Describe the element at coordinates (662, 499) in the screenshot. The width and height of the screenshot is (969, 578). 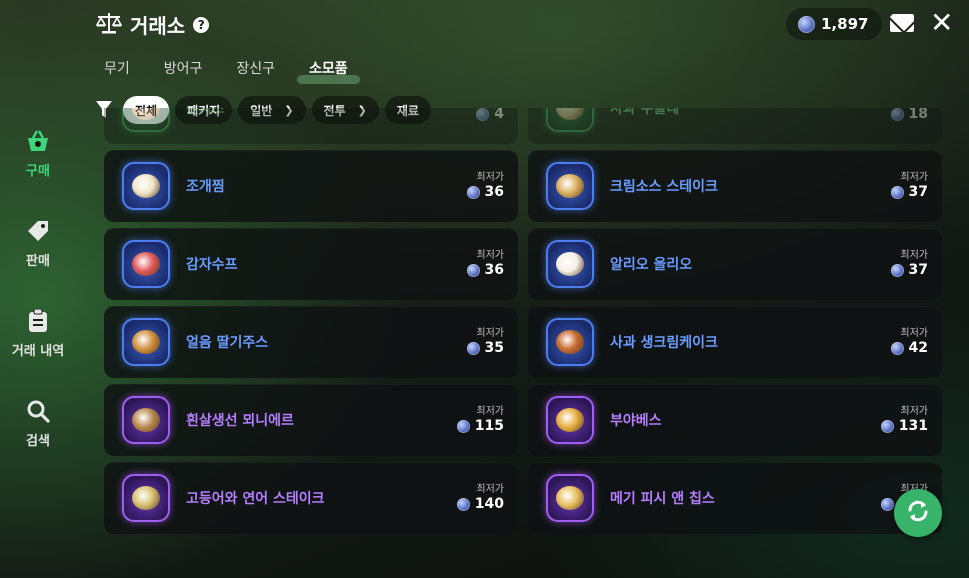
I see `item-name: 메기 피시 앤 칩스` at that location.